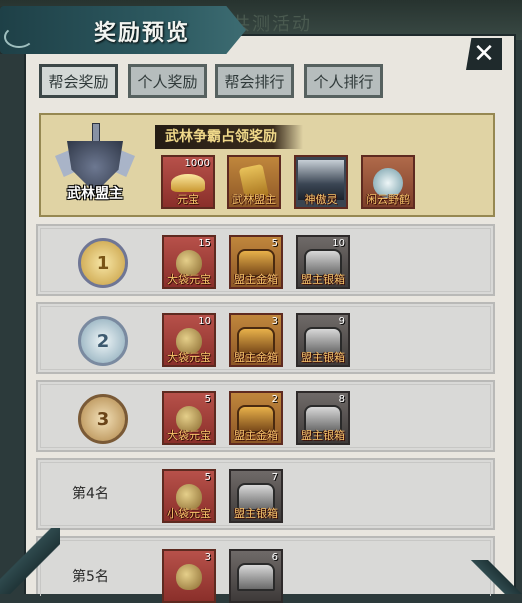  What do you see at coordinates (189, 513) in the screenshot?
I see `item-name: 小袋元宝` at bounding box center [189, 513].